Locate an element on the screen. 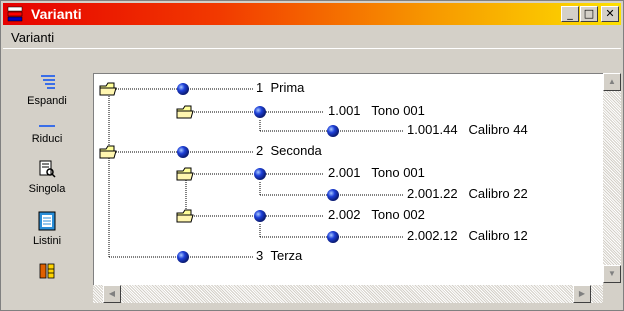 Image resolution: width=624 pixels, height=311 pixels. tree-node-2-001: 2.001 Tono 001 is located at coordinates (376, 172).